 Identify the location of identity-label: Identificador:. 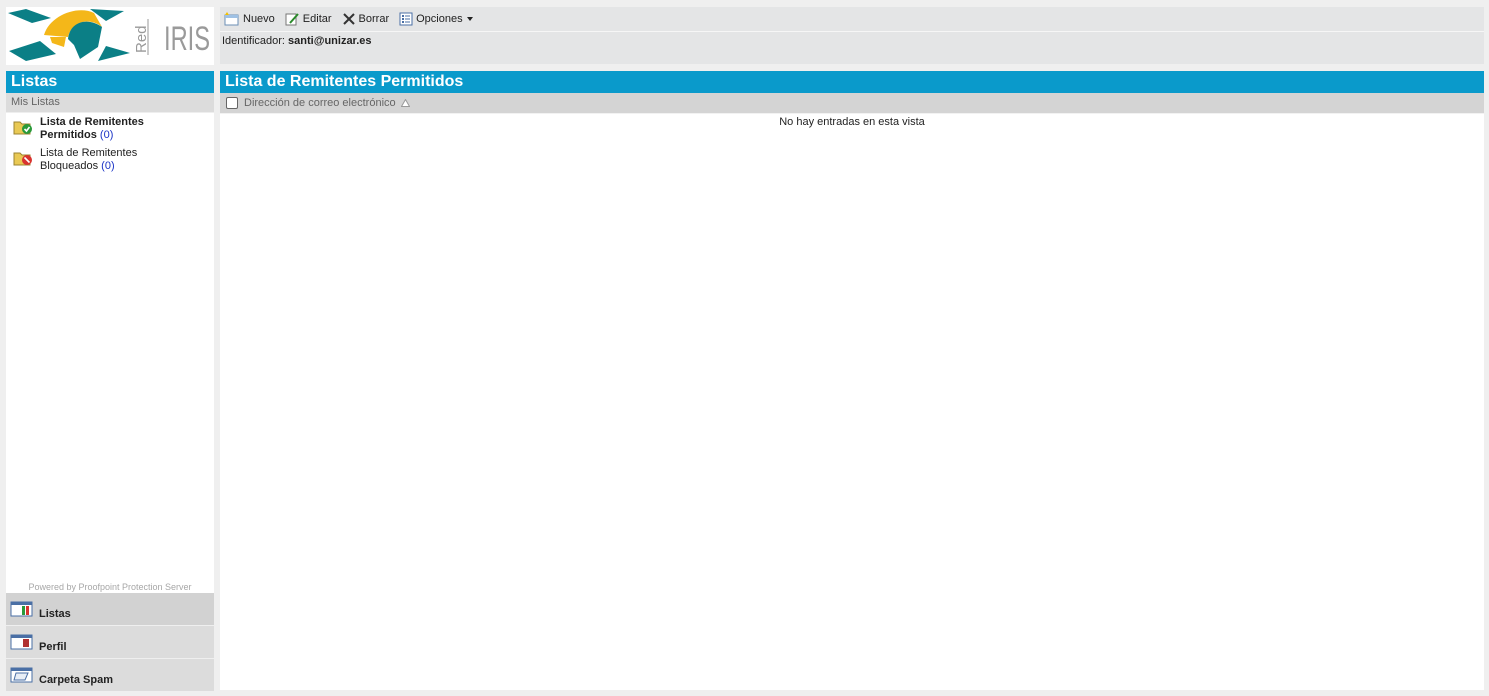
(253, 41).